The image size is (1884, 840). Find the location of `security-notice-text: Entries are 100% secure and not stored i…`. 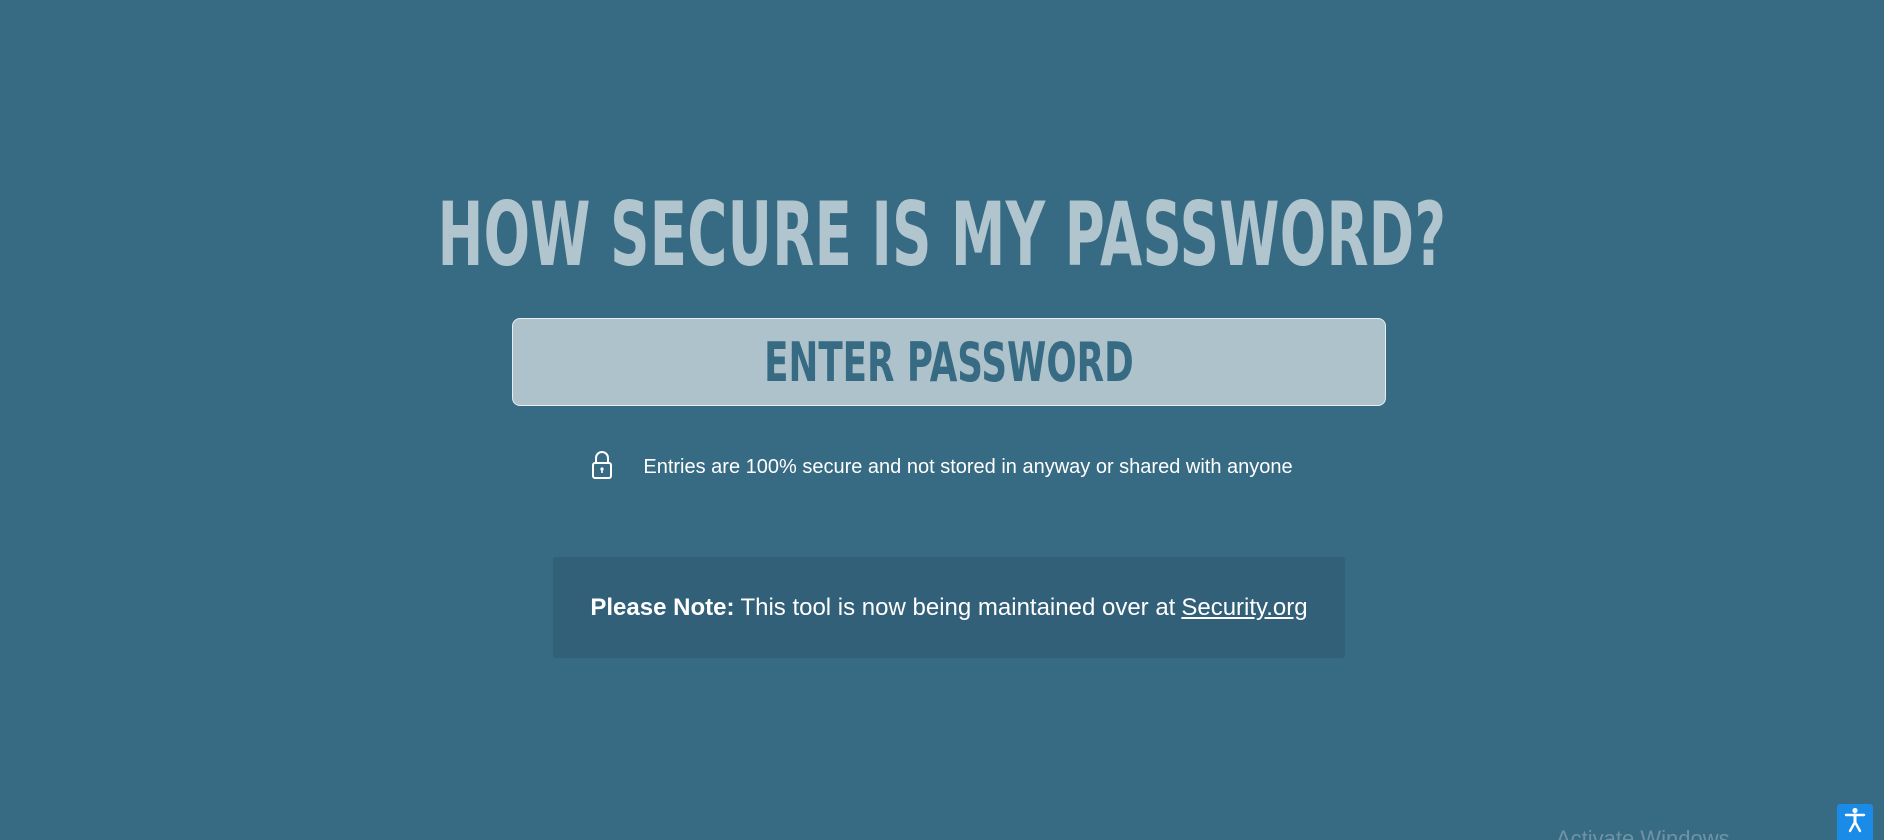

security-notice-text: Entries are 100% secure and not stored i… is located at coordinates (968, 466).